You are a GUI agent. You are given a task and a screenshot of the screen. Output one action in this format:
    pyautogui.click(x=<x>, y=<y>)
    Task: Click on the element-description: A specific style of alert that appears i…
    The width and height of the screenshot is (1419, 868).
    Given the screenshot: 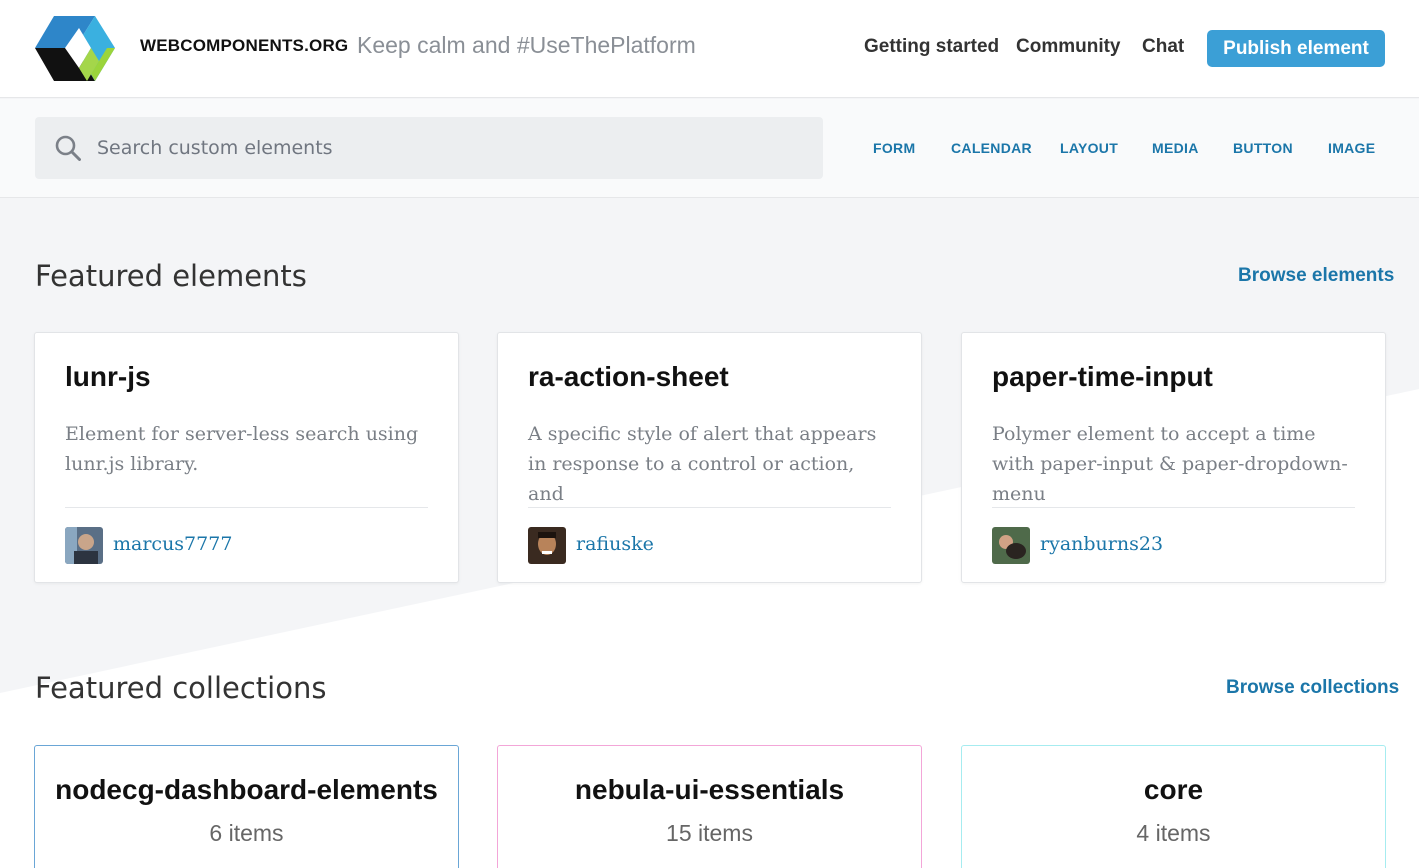 What is the action you would take?
    pyautogui.click(x=702, y=464)
    